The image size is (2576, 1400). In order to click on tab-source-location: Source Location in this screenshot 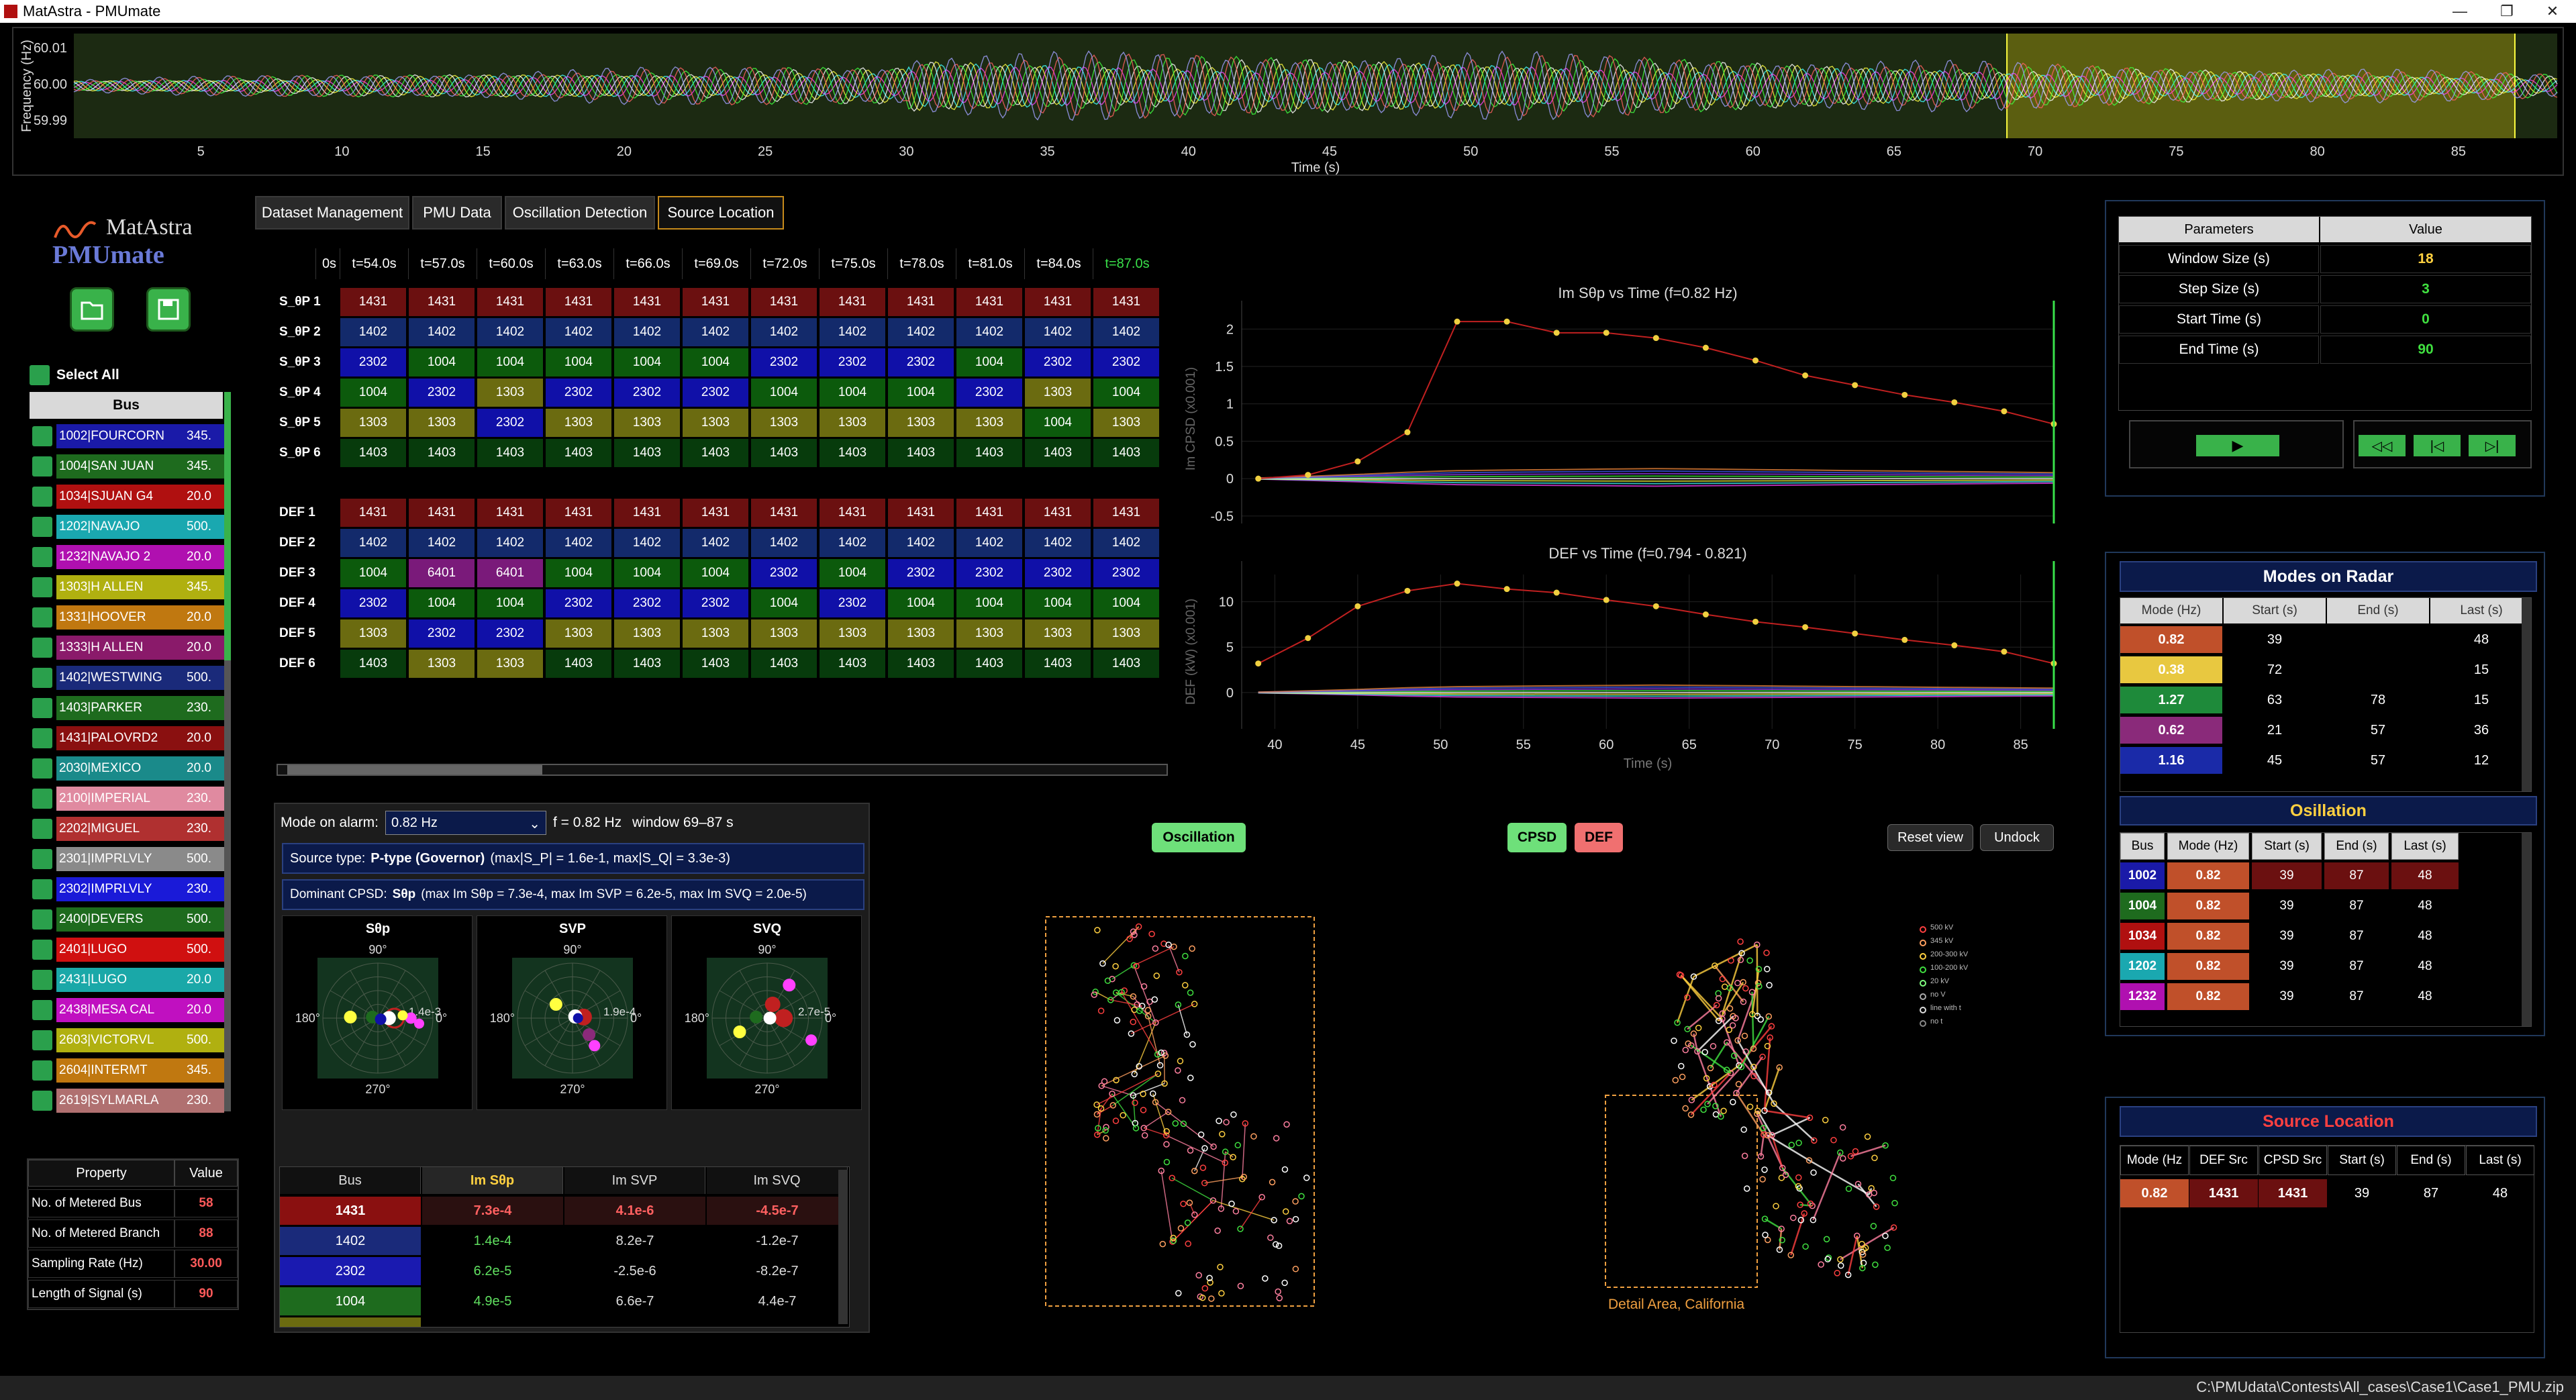, I will do `click(721, 213)`.